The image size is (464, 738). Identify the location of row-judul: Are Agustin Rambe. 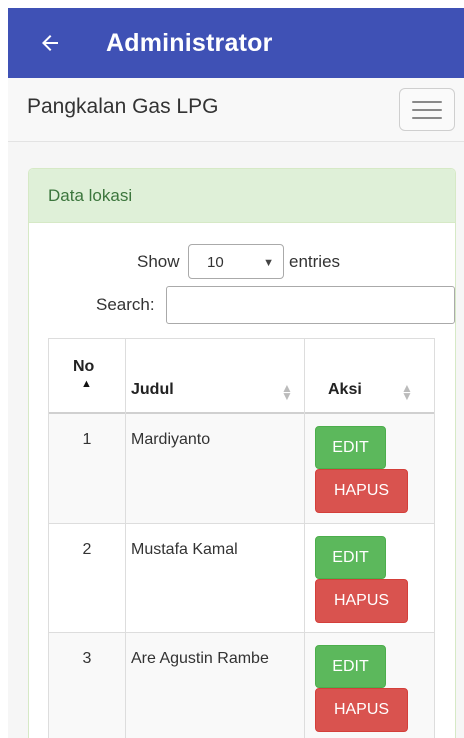
(200, 658).